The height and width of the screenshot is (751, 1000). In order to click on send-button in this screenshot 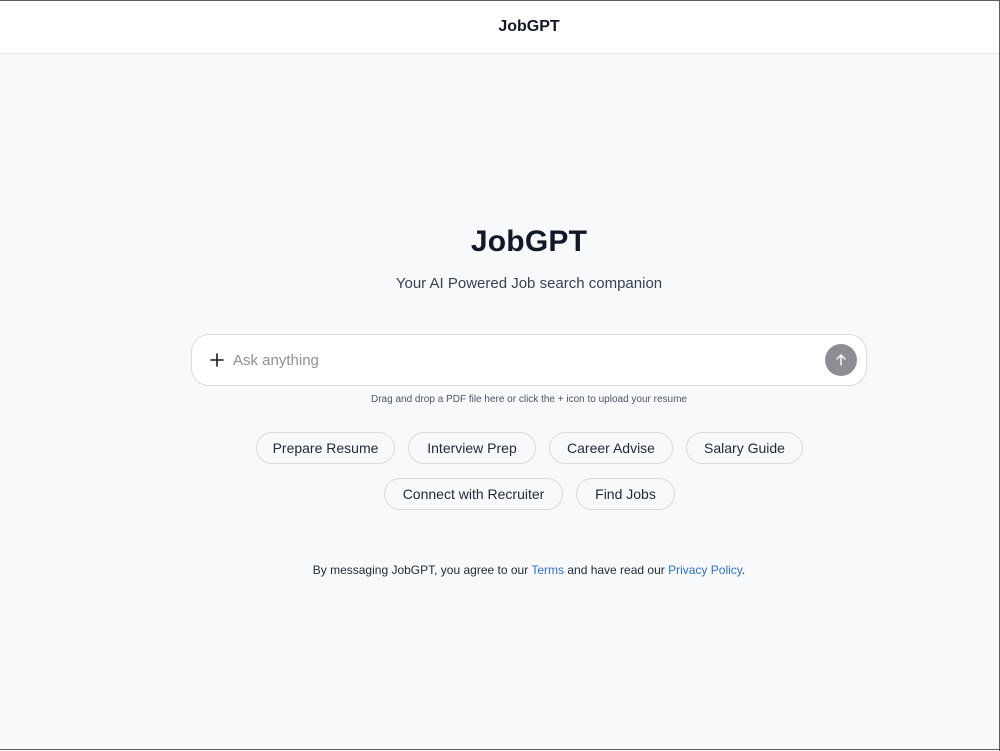, I will do `click(841, 360)`.